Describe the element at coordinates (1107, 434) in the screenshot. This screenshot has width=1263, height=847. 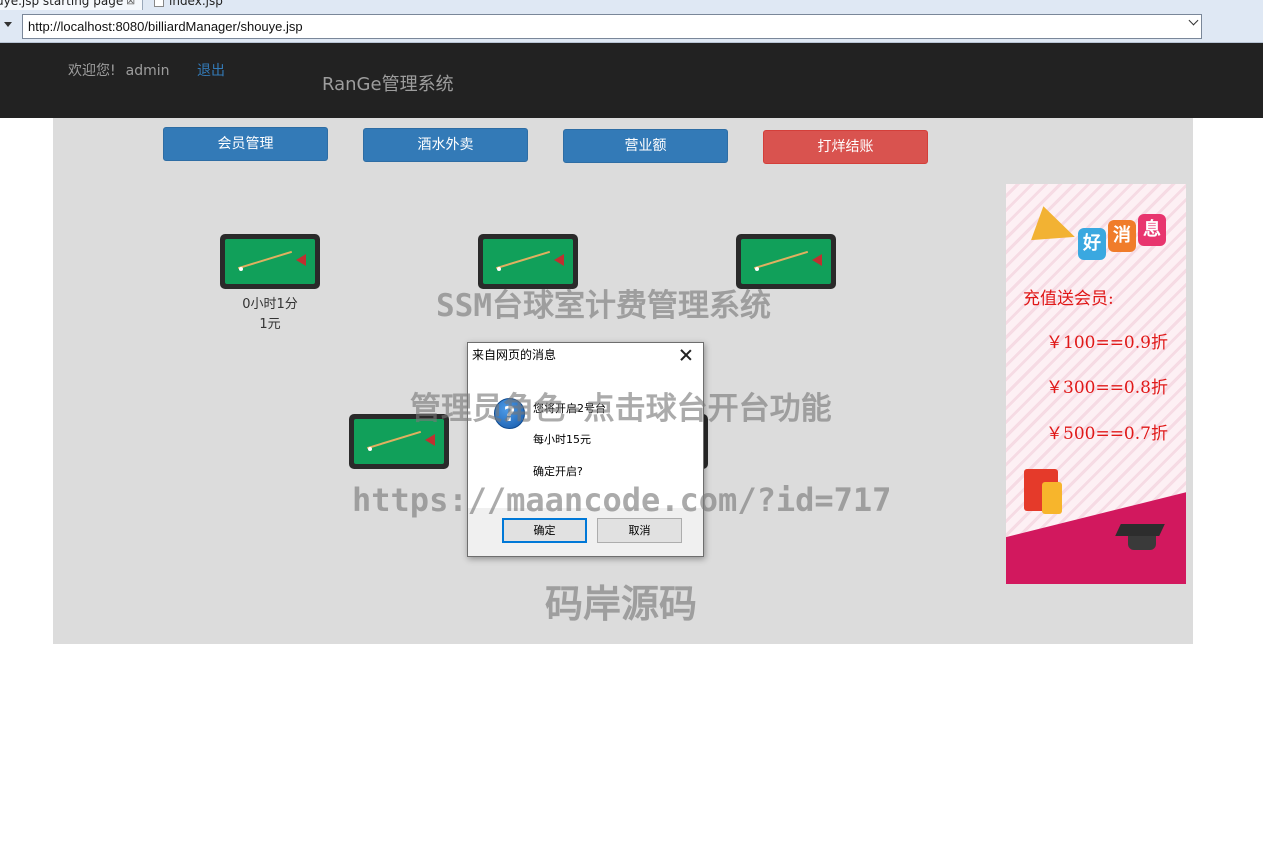
I see `promo-price: ￥500==0.7折` at that location.